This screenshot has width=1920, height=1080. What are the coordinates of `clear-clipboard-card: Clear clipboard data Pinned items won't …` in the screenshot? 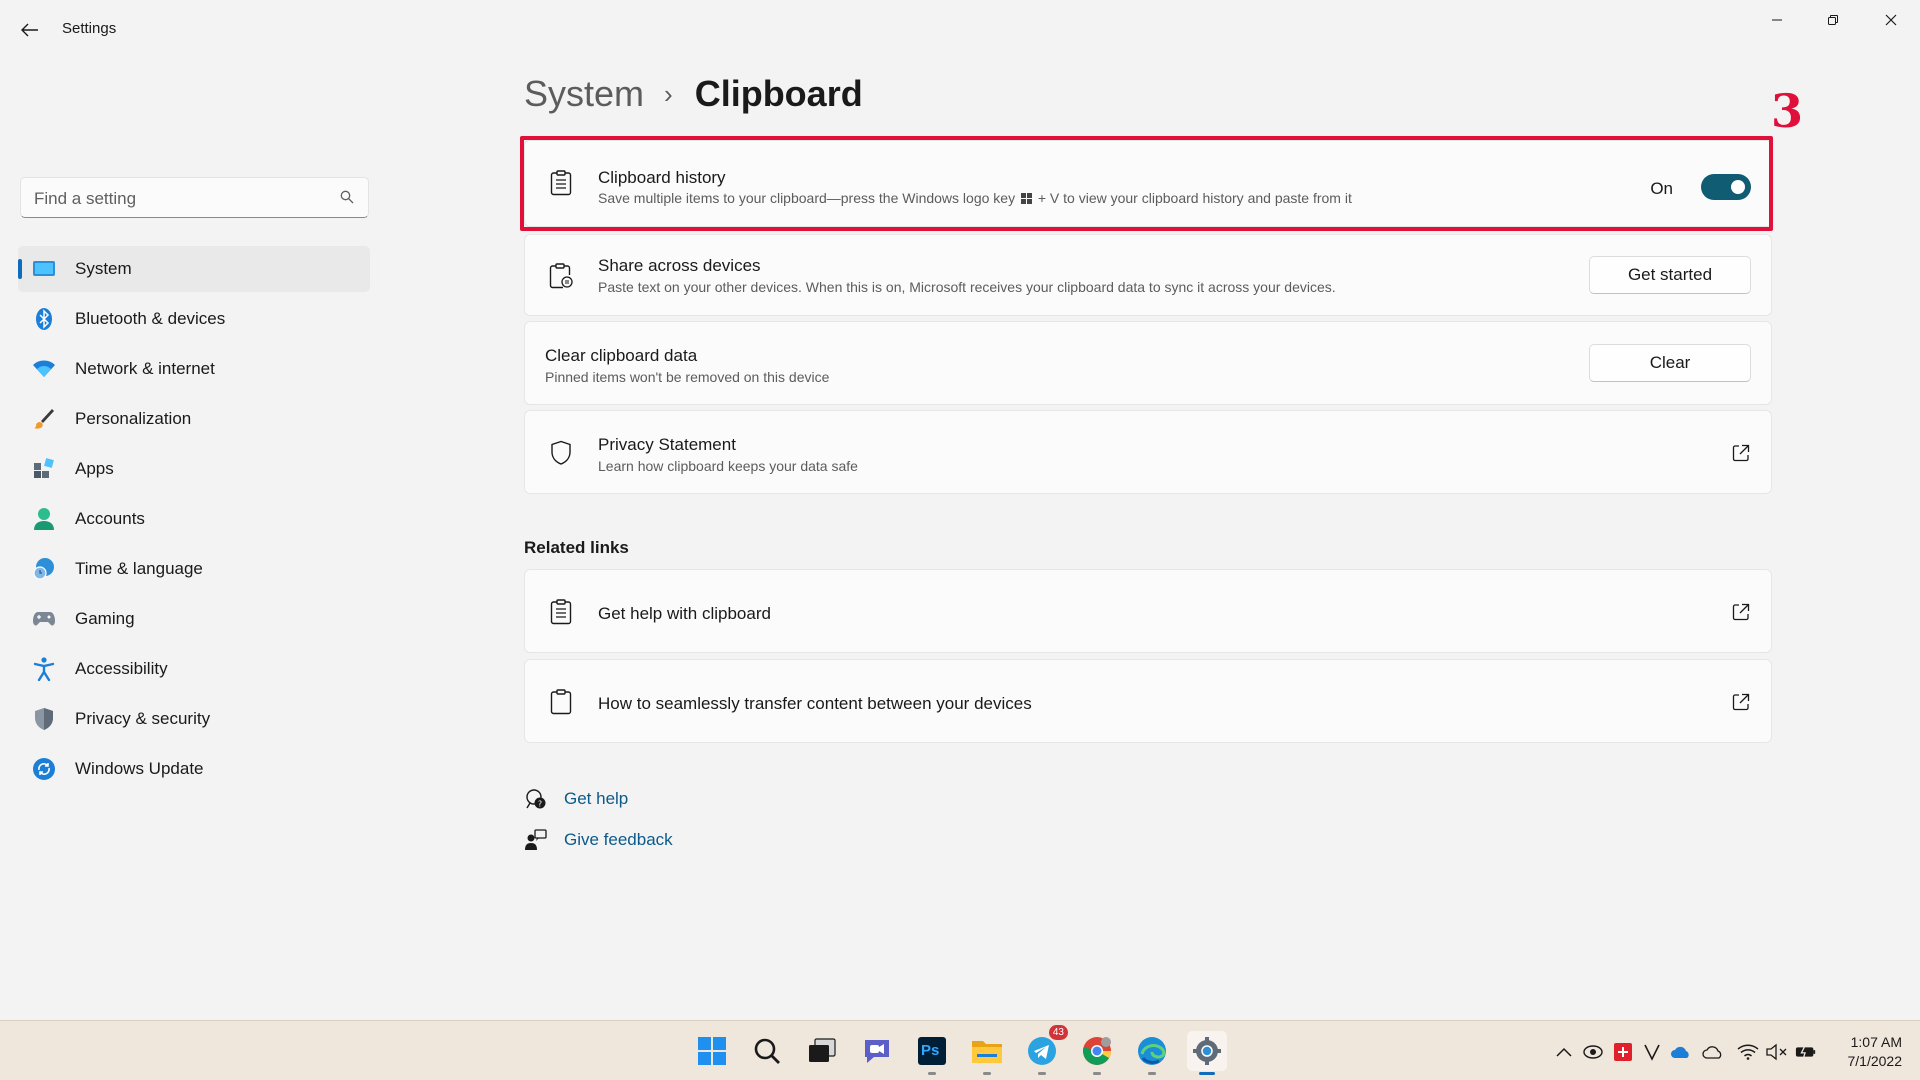 It's located at (1148, 363).